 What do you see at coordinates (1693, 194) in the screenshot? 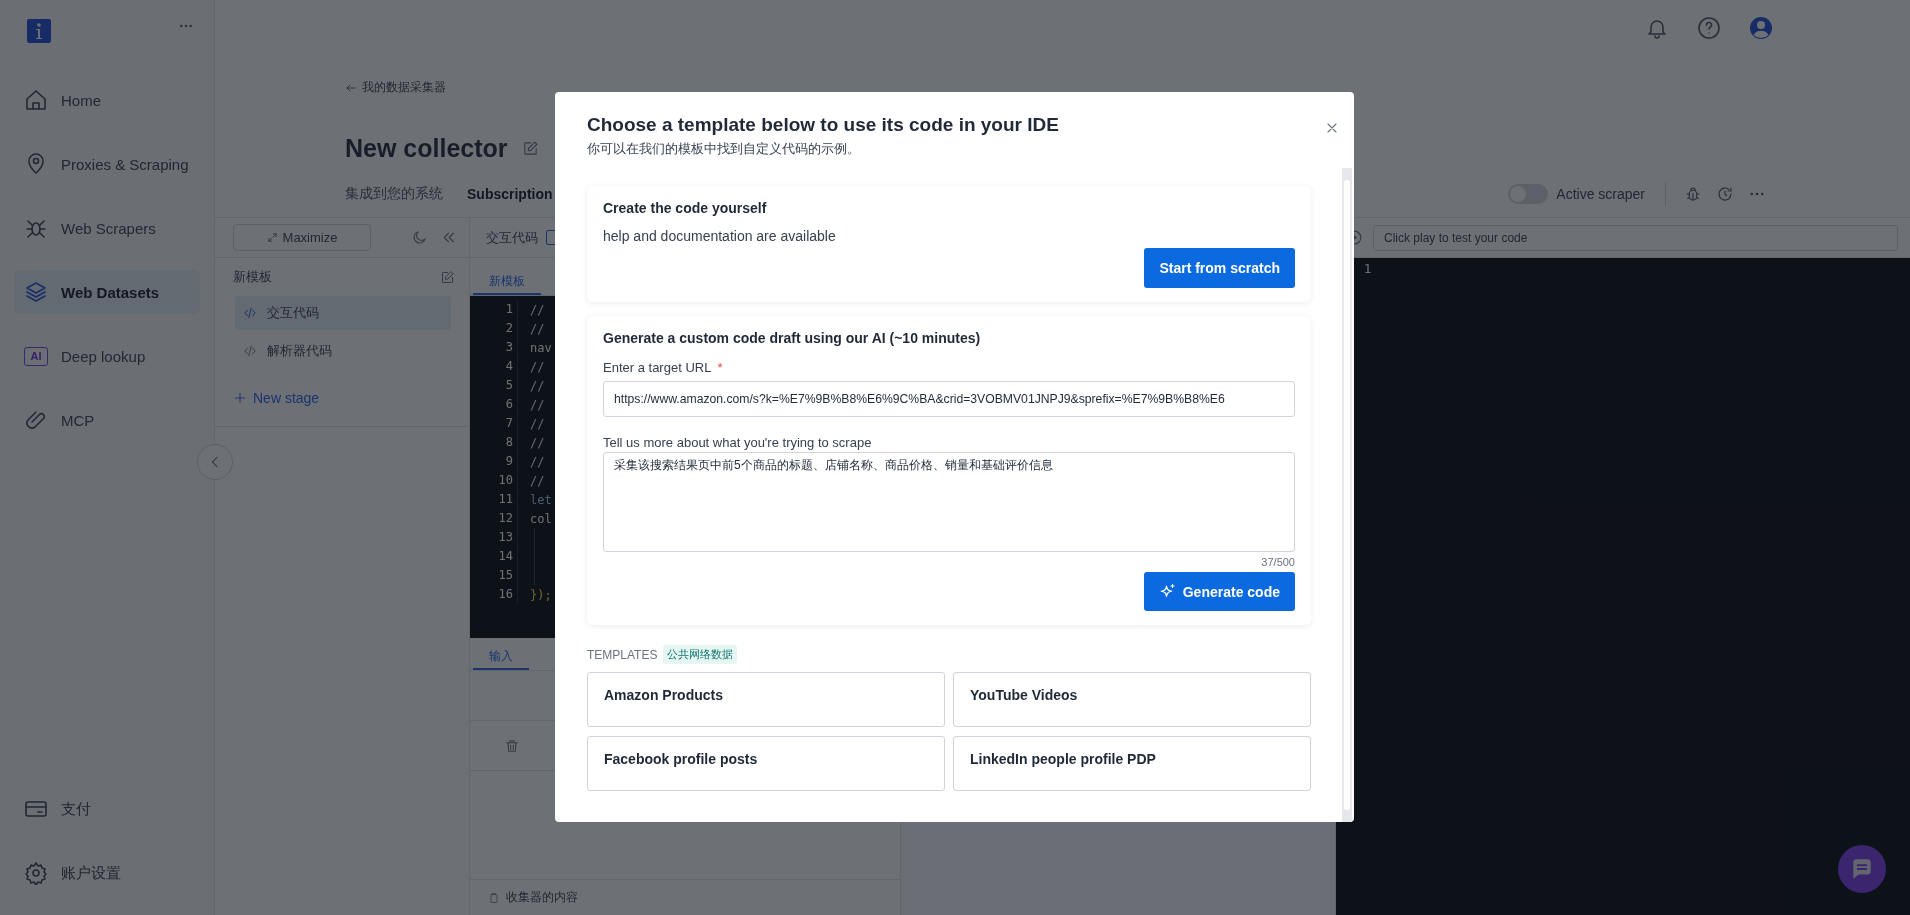
I see `bug-icon` at bounding box center [1693, 194].